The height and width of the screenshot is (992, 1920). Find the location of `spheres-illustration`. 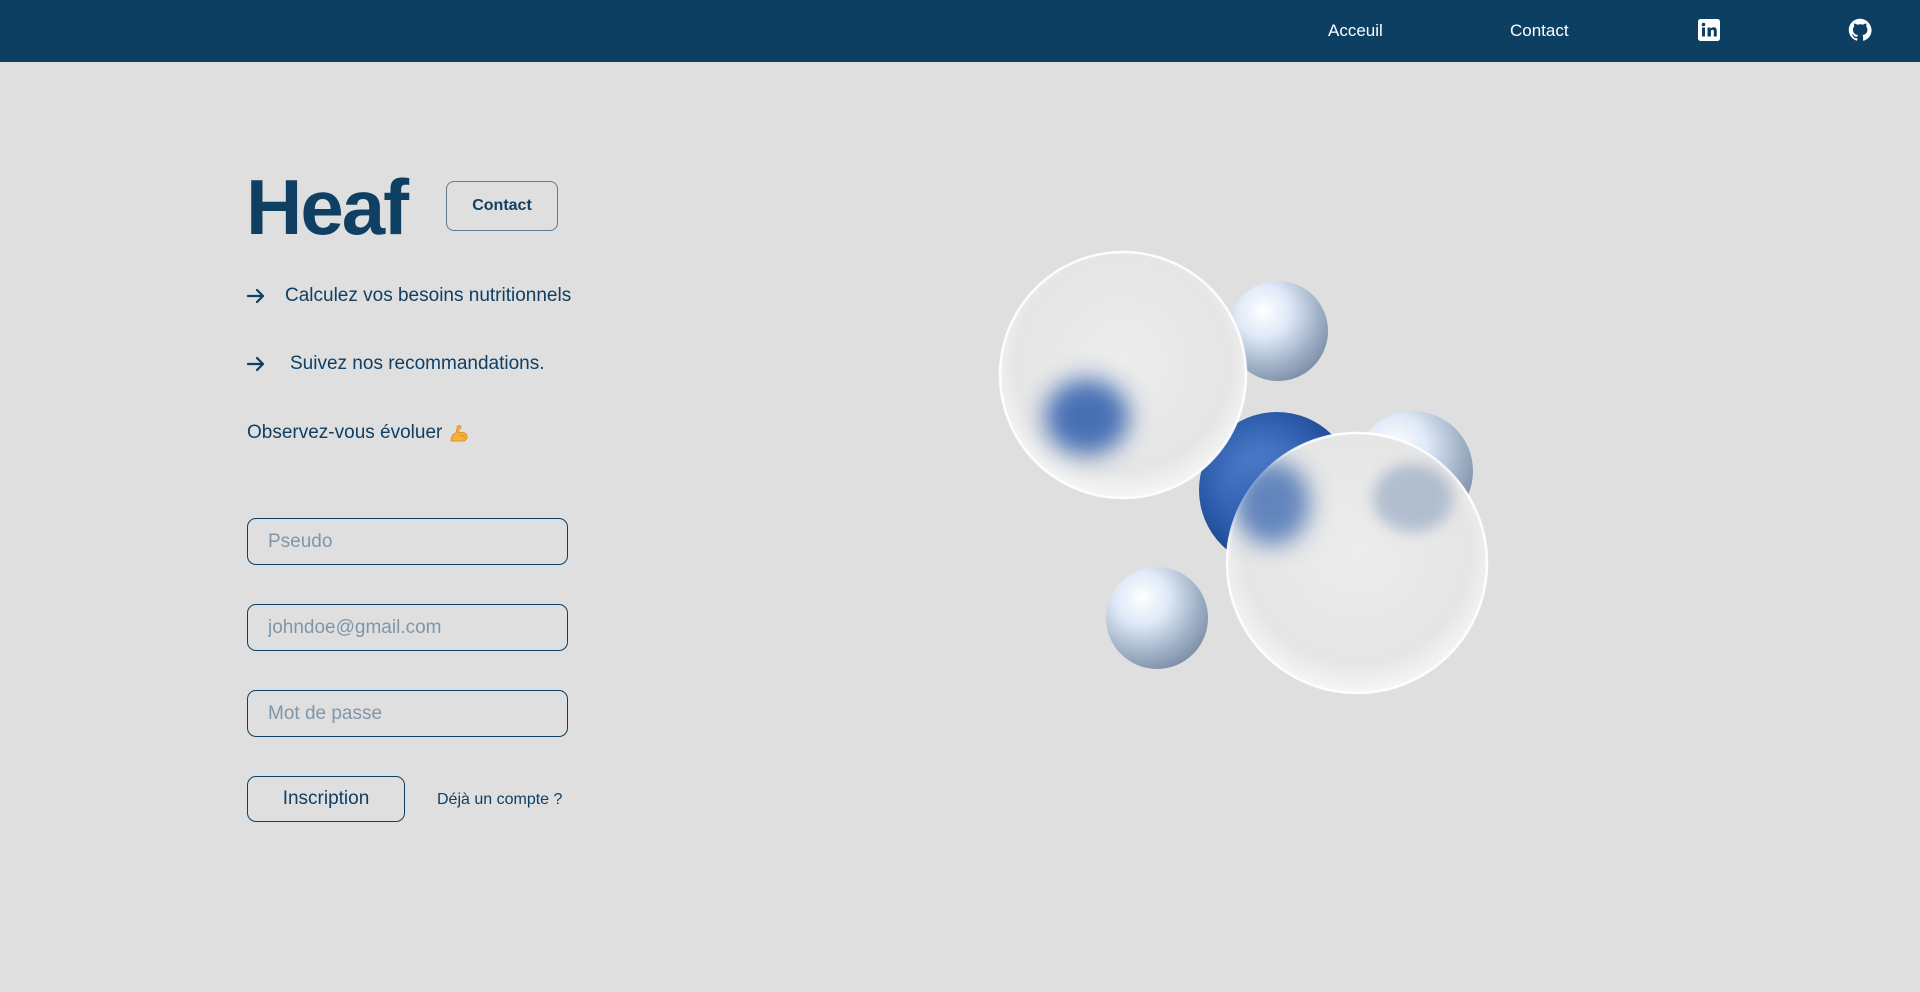

spheres-illustration is located at coordinates (1243, 472).